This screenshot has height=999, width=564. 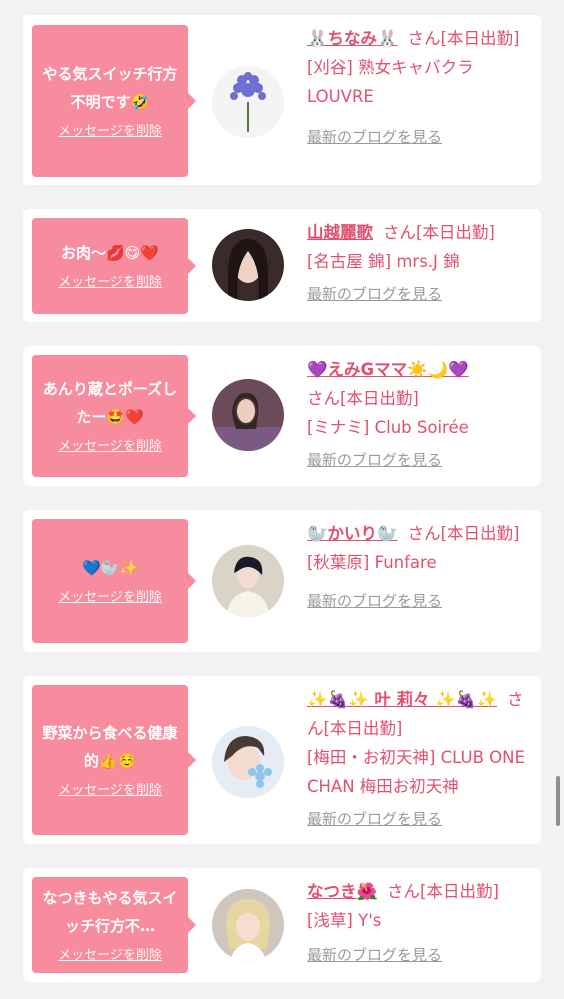 I want to click on shop-name: [刈谷] 熟女キャバクラ LOUVRE, so click(x=390, y=82).